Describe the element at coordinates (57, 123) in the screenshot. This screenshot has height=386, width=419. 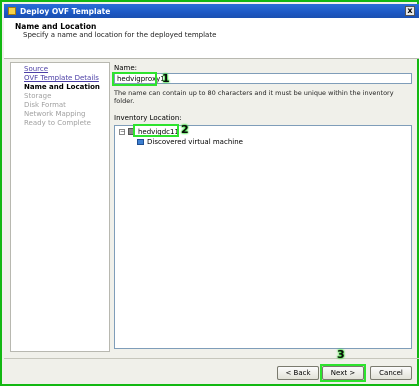
I see `step-ready-to-complete: Ready to Complete` at that location.